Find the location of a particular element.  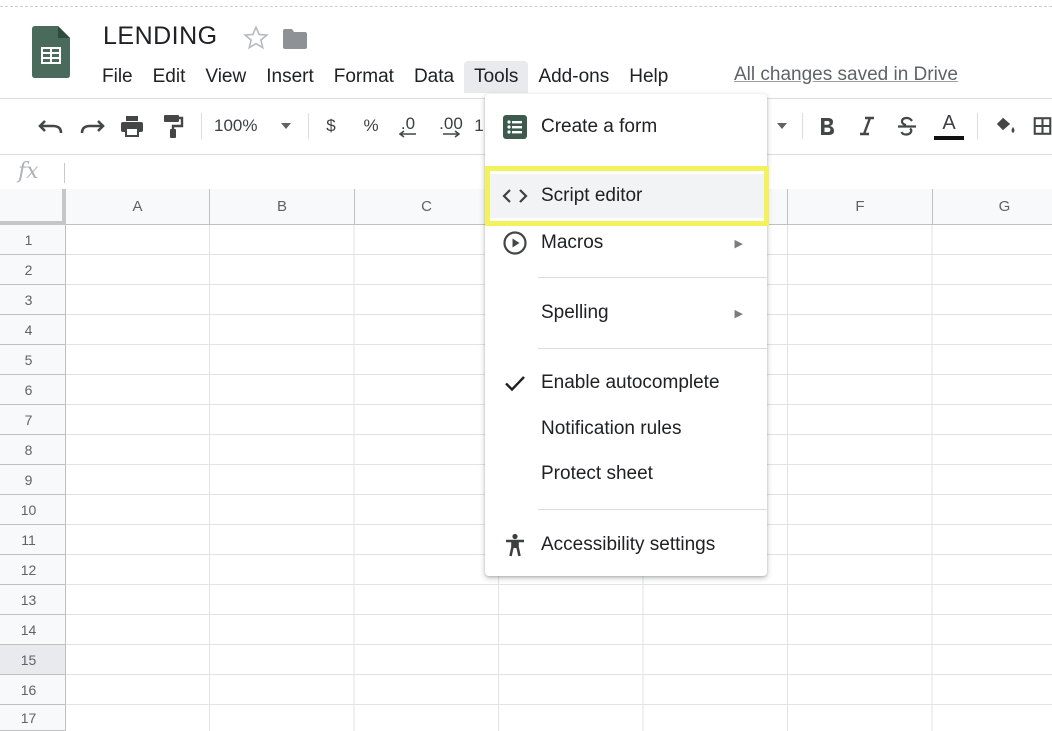

zoom-select: 100% is located at coordinates (256, 126).